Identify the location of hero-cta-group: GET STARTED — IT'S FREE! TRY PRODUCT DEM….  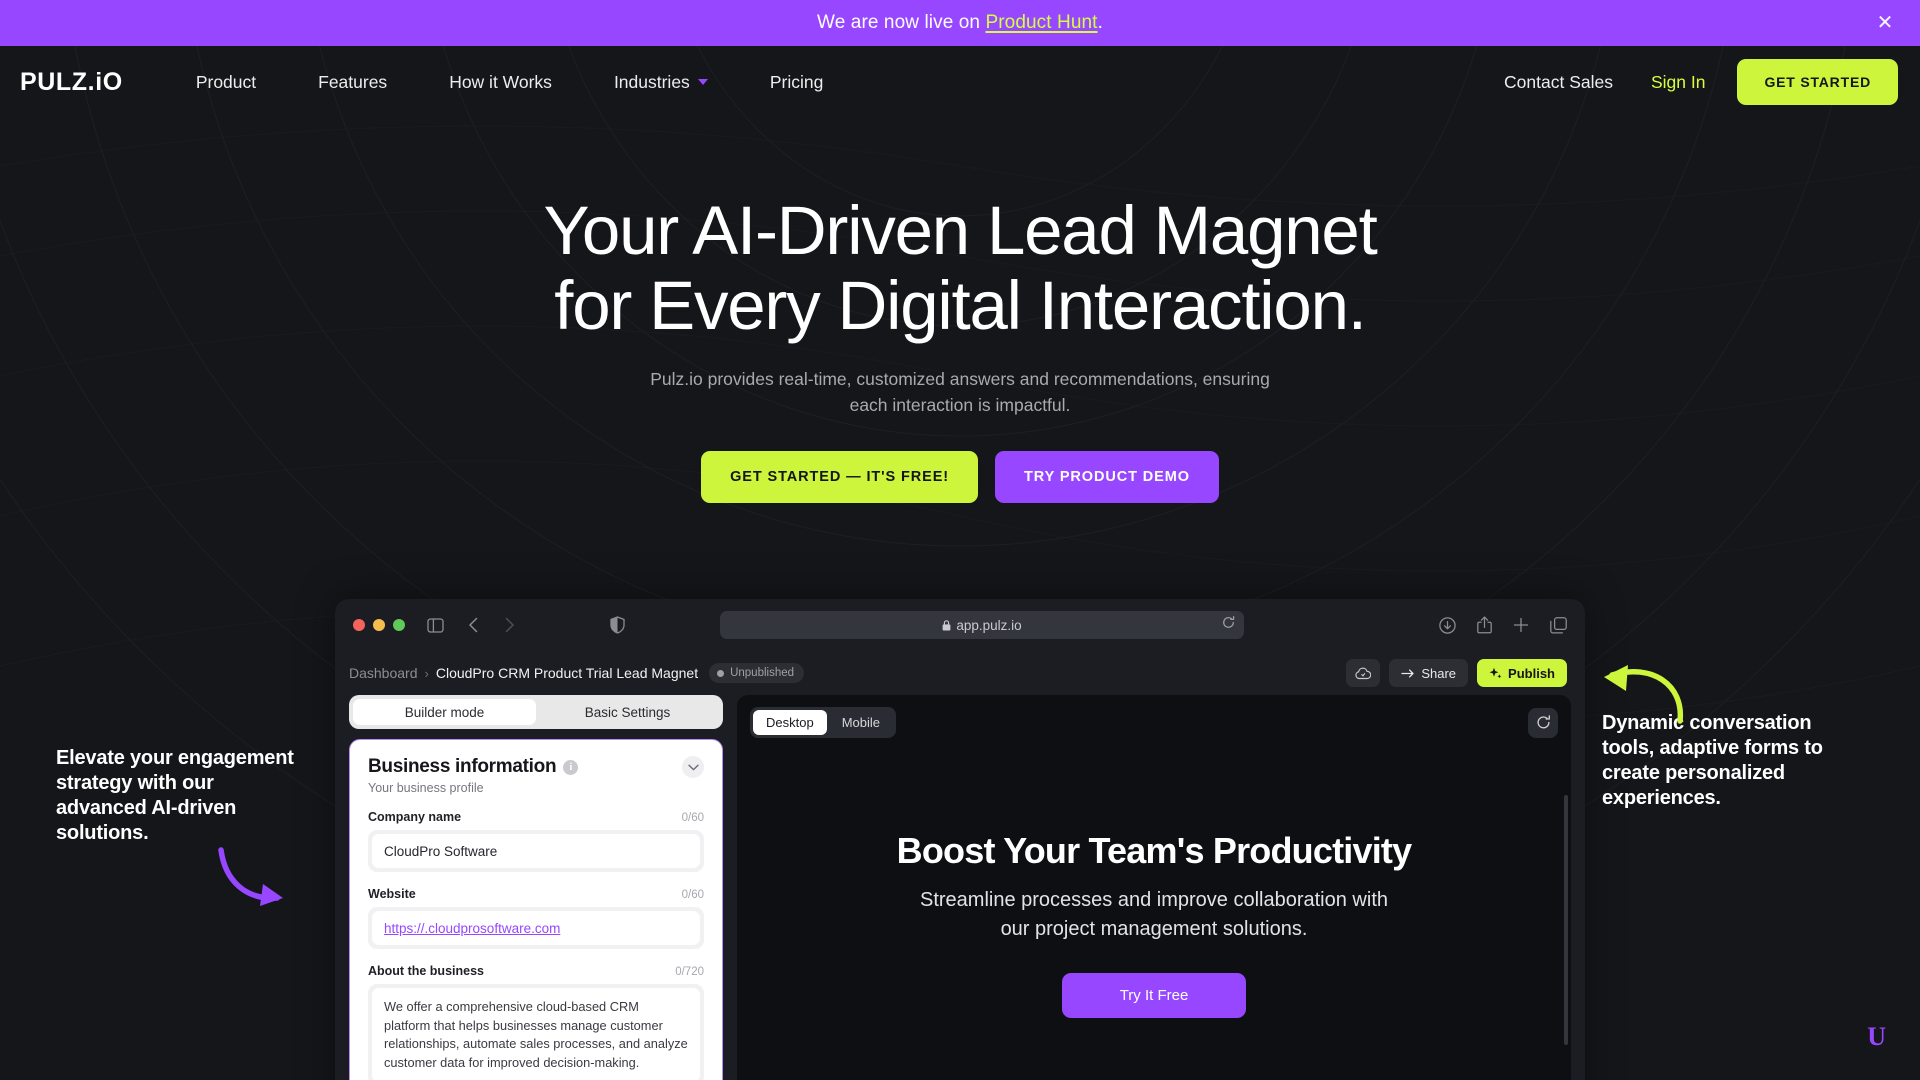
(960, 477).